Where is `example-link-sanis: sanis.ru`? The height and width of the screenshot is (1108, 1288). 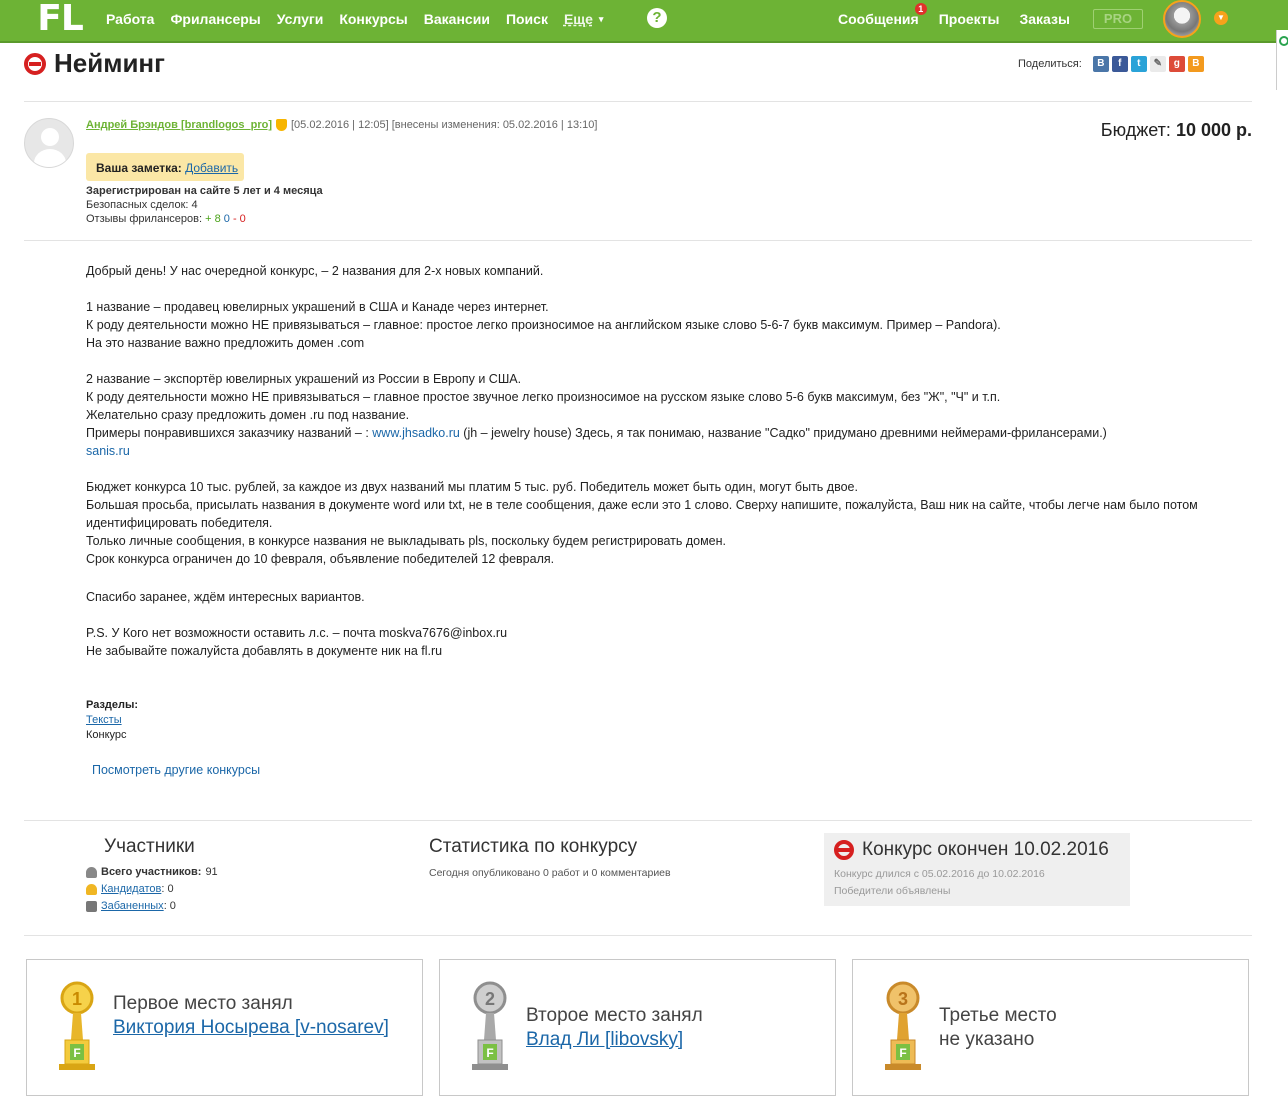
example-link-sanis: sanis.ru is located at coordinates (108, 451).